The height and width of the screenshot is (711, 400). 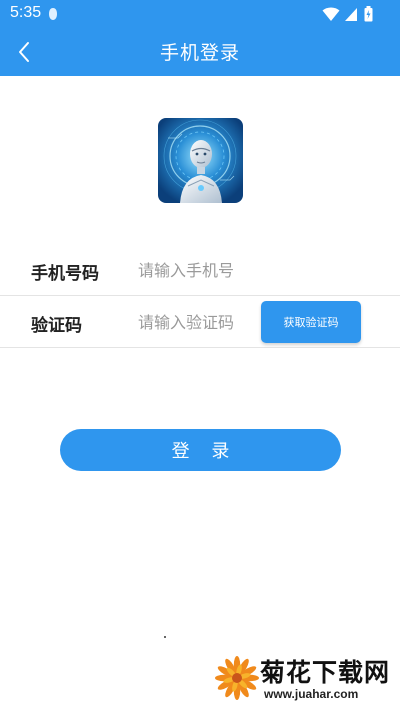 What do you see at coordinates (200, 38) in the screenshot?
I see `app-header: 5:35 手机登录` at bounding box center [200, 38].